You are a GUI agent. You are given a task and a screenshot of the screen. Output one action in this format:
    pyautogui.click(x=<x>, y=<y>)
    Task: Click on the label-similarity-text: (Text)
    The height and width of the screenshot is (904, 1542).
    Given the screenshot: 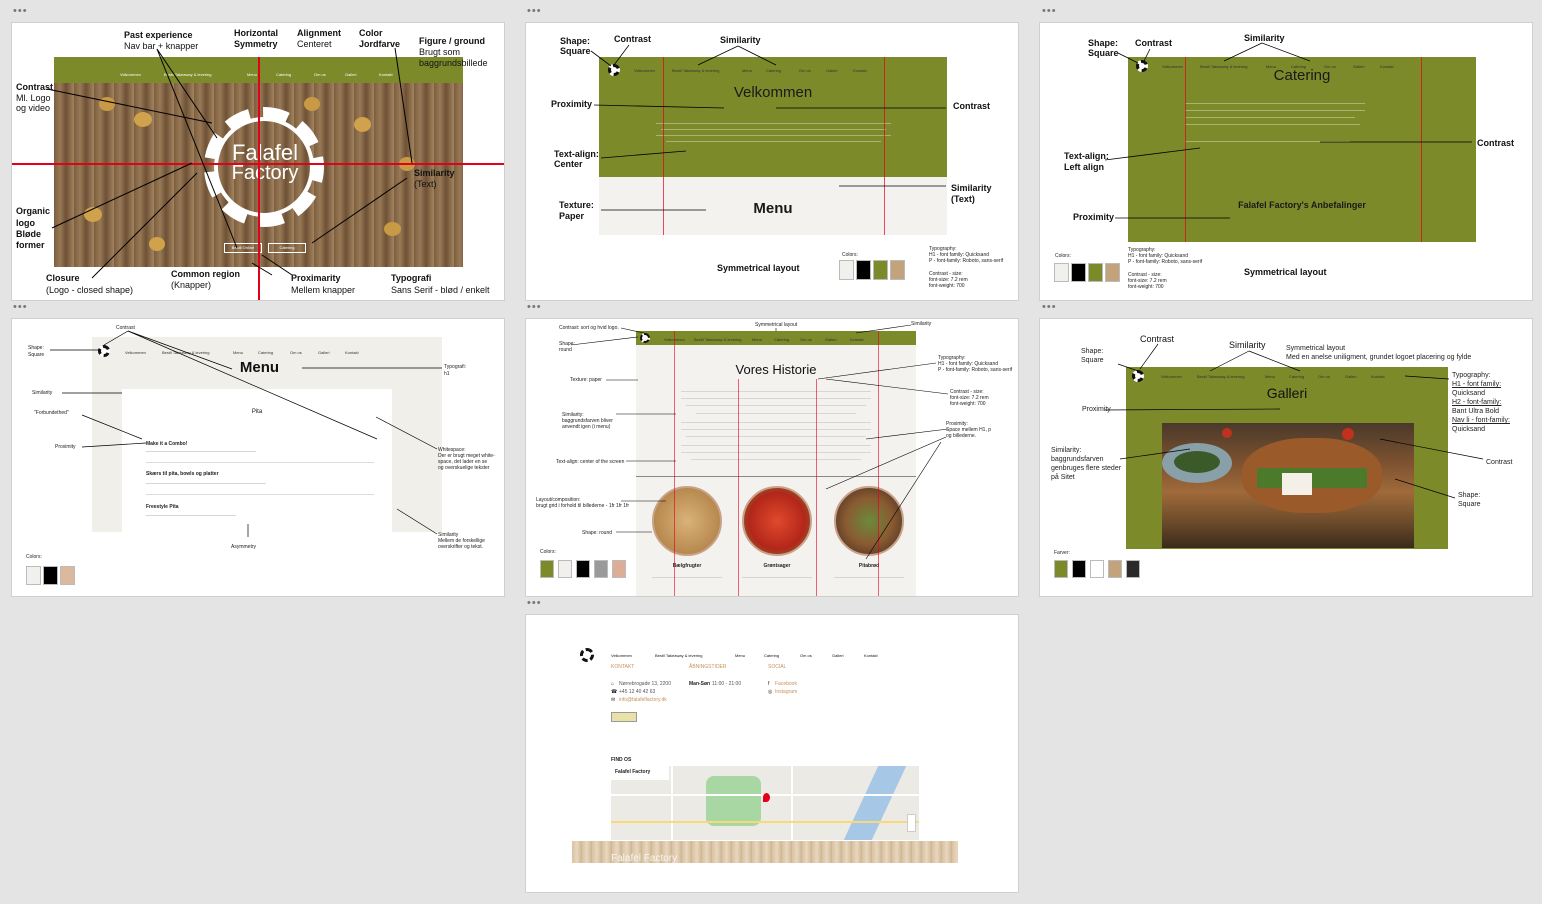 What is the action you would take?
    pyautogui.click(x=425, y=184)
    